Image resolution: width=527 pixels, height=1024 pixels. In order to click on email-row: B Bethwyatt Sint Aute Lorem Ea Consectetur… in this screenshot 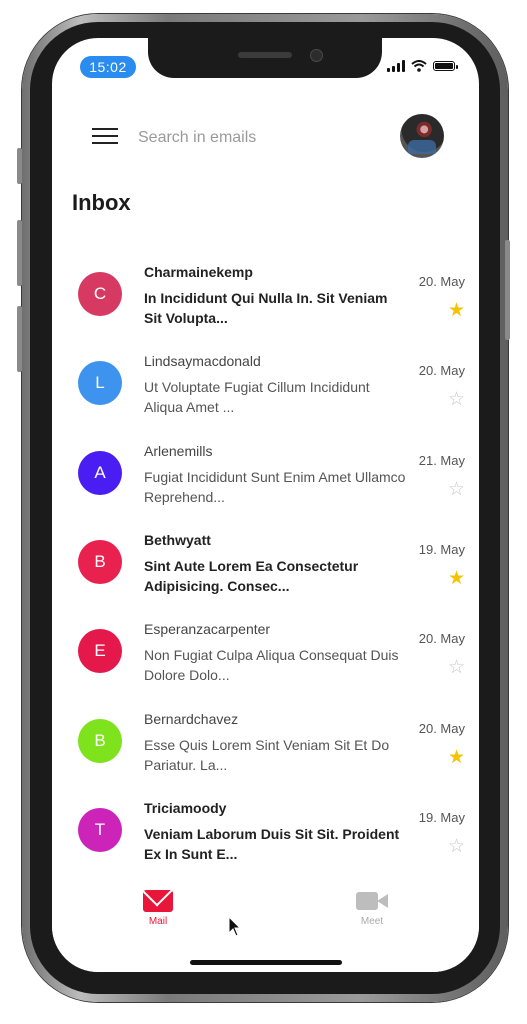, I will do `click(265, 570)`.